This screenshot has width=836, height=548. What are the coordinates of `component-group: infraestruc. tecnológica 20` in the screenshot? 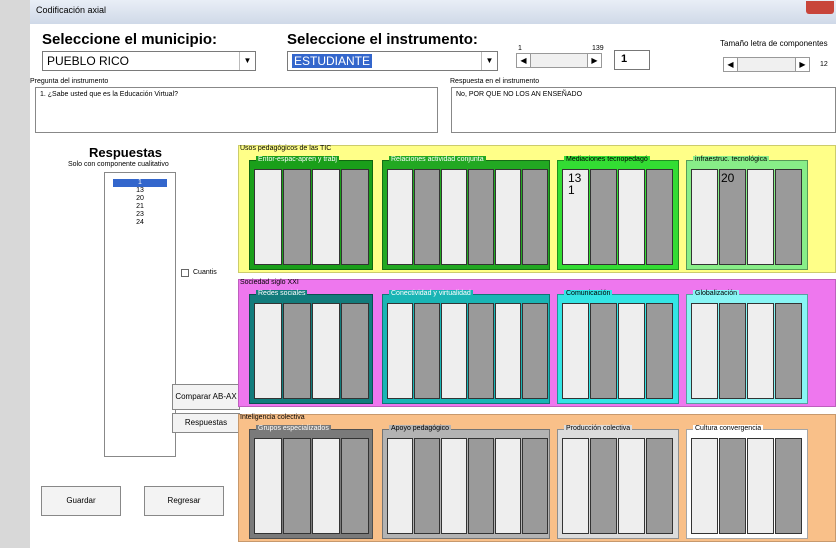 It's located at (747, 213).